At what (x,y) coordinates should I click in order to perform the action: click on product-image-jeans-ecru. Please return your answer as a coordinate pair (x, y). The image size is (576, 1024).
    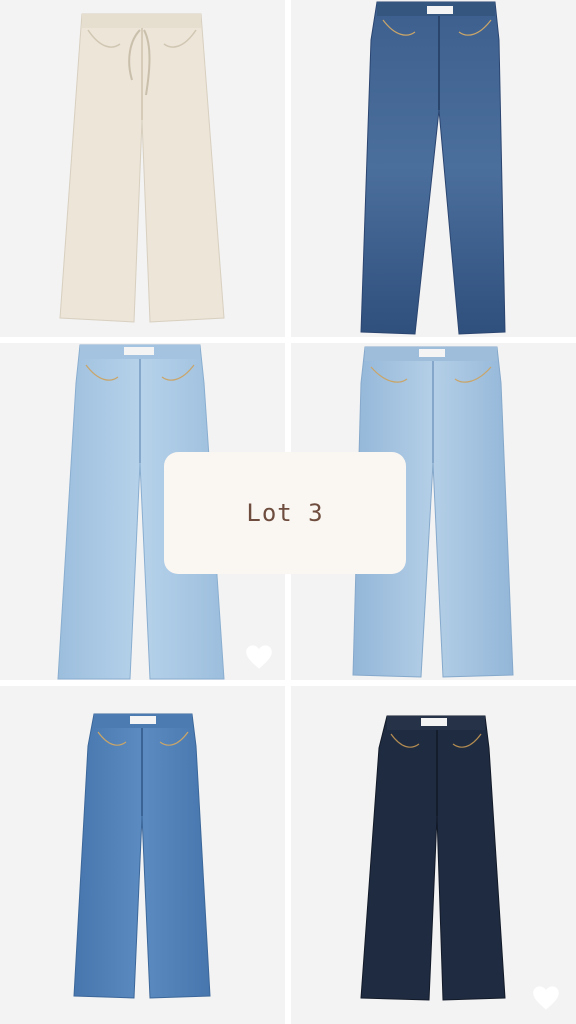
    Looking at the image, I should click on (142, 168).